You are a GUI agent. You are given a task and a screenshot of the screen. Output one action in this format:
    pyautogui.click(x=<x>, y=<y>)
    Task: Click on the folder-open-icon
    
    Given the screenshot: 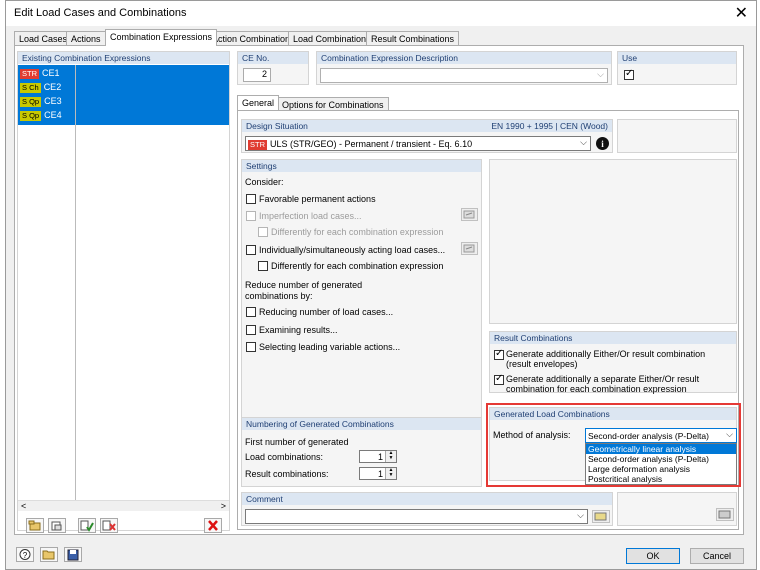 What is the action you would take?
    pyautogui.click(x=48, y=555)
    